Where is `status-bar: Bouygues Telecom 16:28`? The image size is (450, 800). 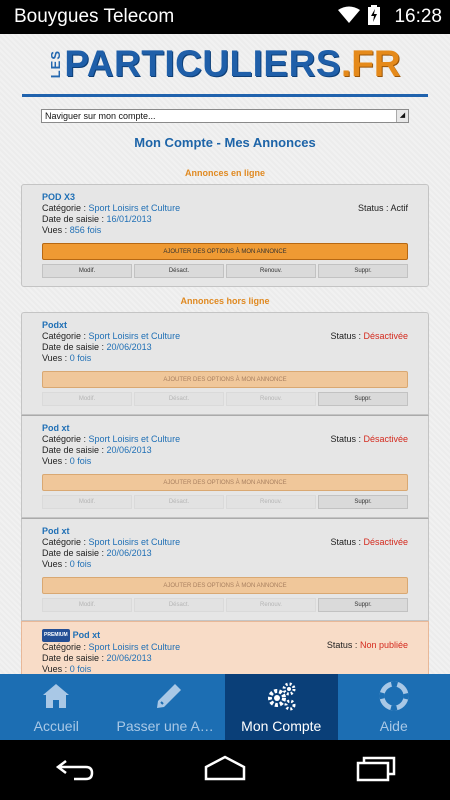 status-bar: Bouygues Telecom 16:28 is located at coordinates (225, 17).